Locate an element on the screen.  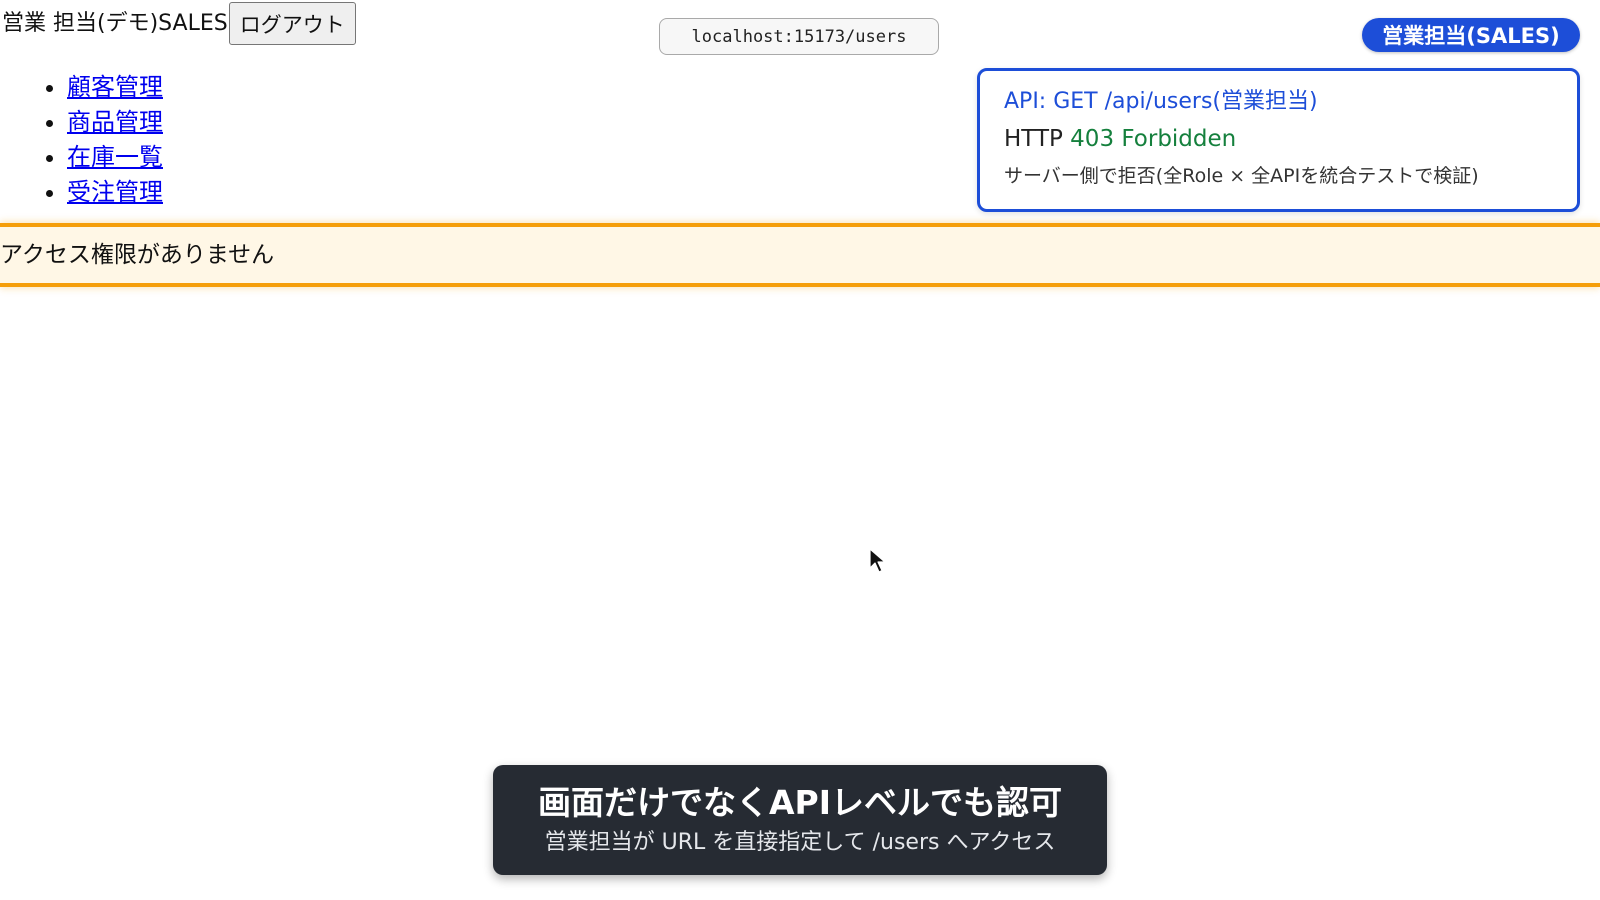
http-status-code: 403 Forbidden is located at coordinates (1153, 139).